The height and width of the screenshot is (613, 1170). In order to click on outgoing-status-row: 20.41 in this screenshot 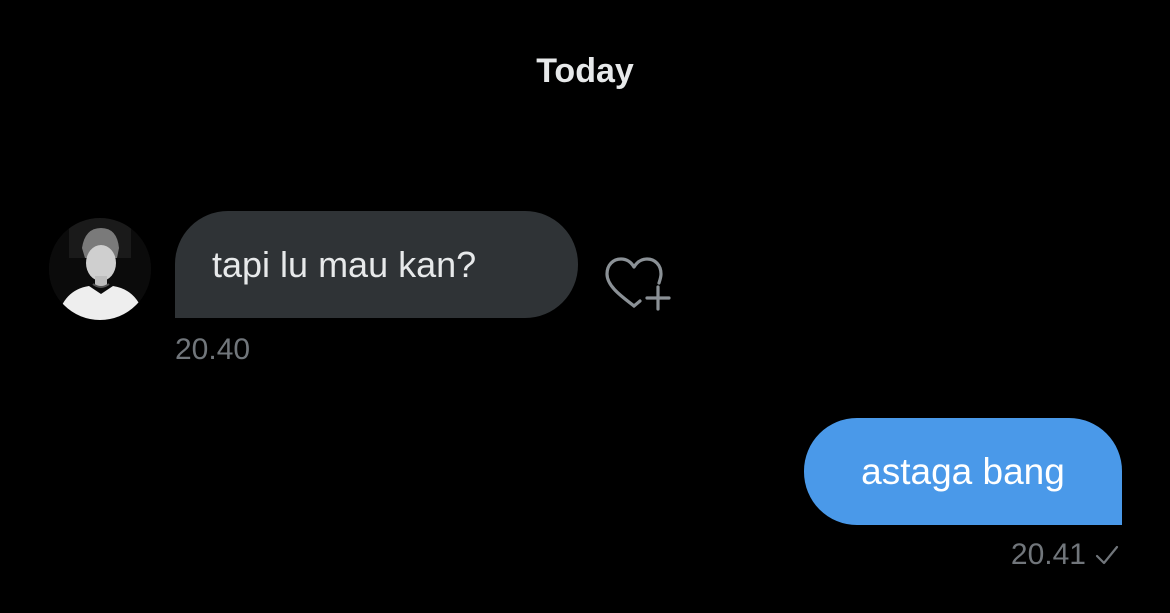, I will do `click(1065, 555)`.